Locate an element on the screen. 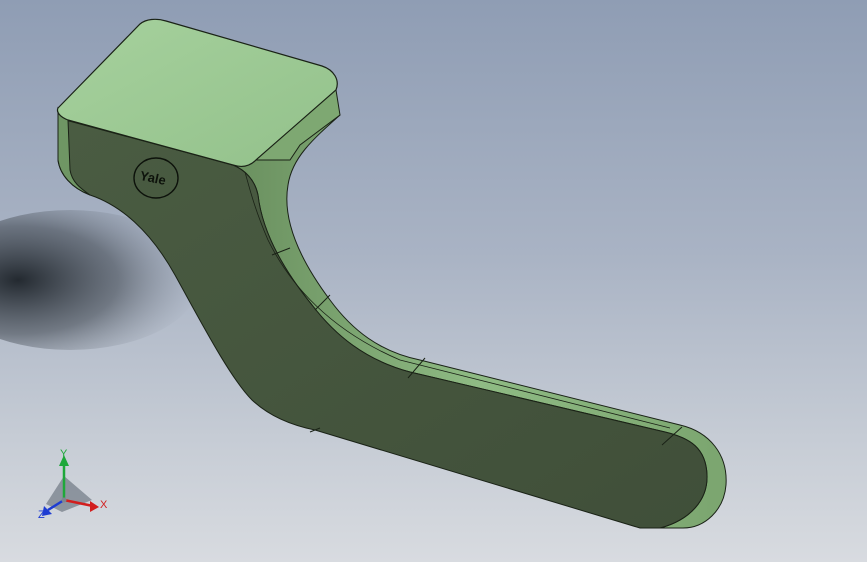 This screenshot has width=867, height=562. y-axis-label: Y is located at coordinates (64, 454).